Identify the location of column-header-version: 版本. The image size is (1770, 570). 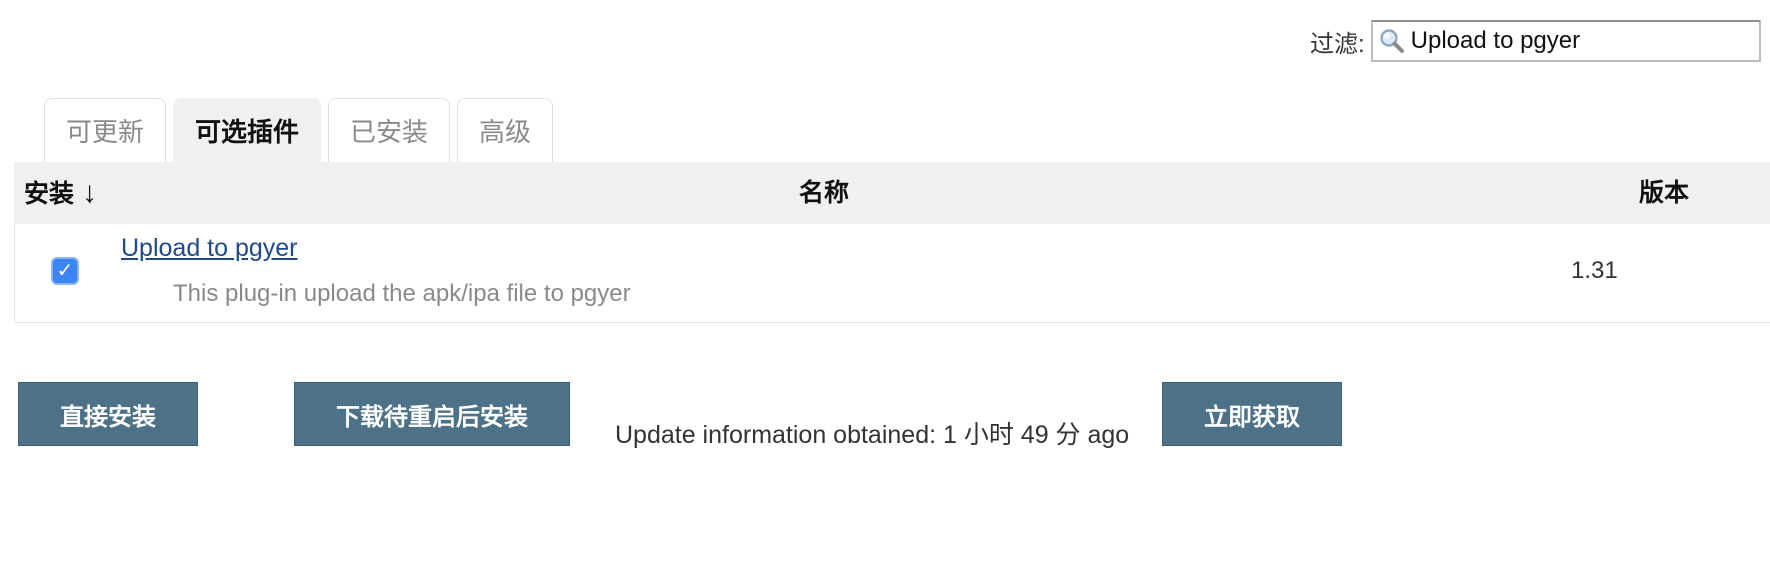
(1664, 193).